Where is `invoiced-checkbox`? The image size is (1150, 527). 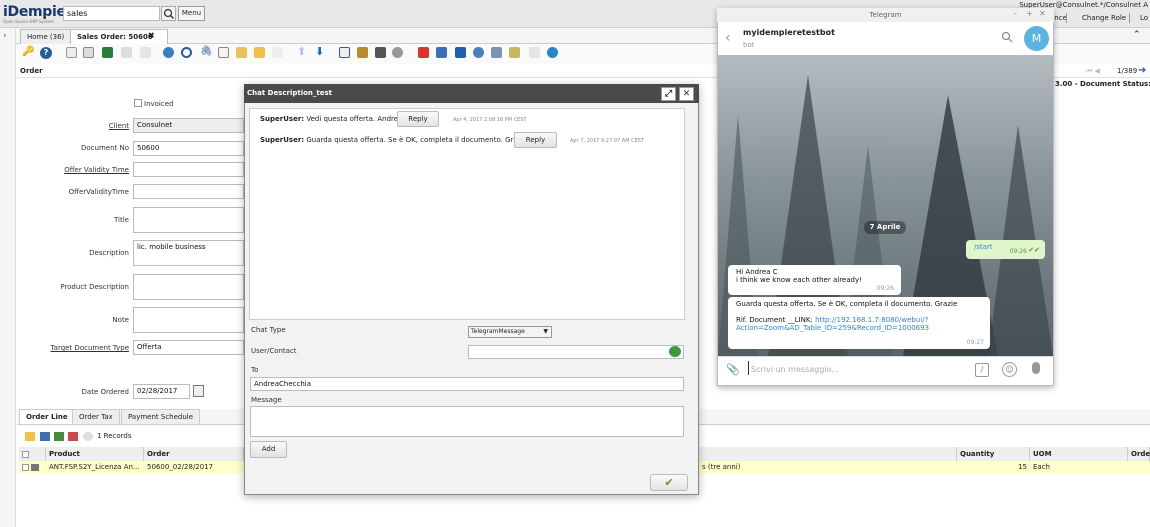
invoiced-checkbox is located at coordinates (138, 103).